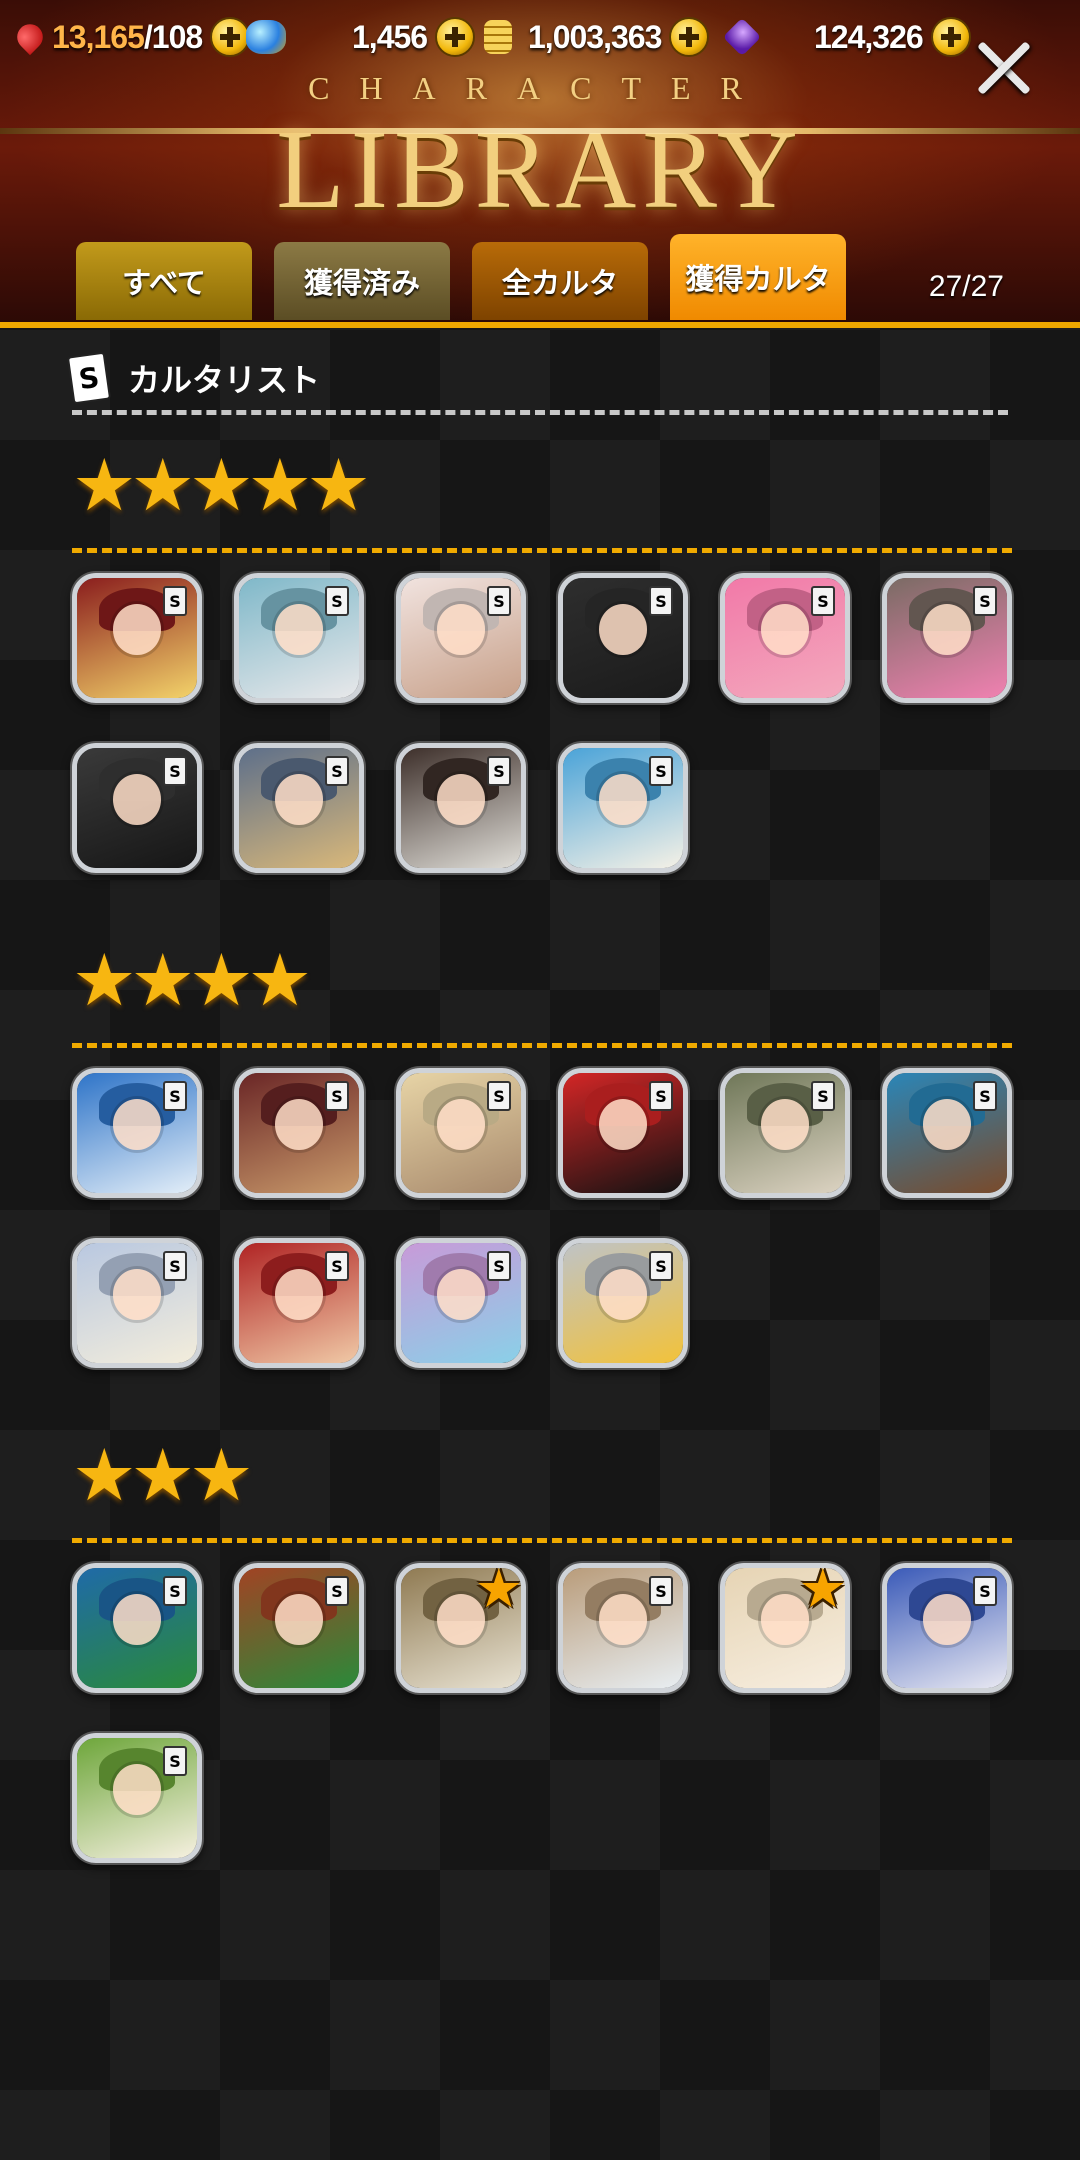 Image resolution: width=1080 pixels, height=2160 pixels. Describe the element at coordinates (455, 37) in the screenshot. I see `add-orb-button` at that location.